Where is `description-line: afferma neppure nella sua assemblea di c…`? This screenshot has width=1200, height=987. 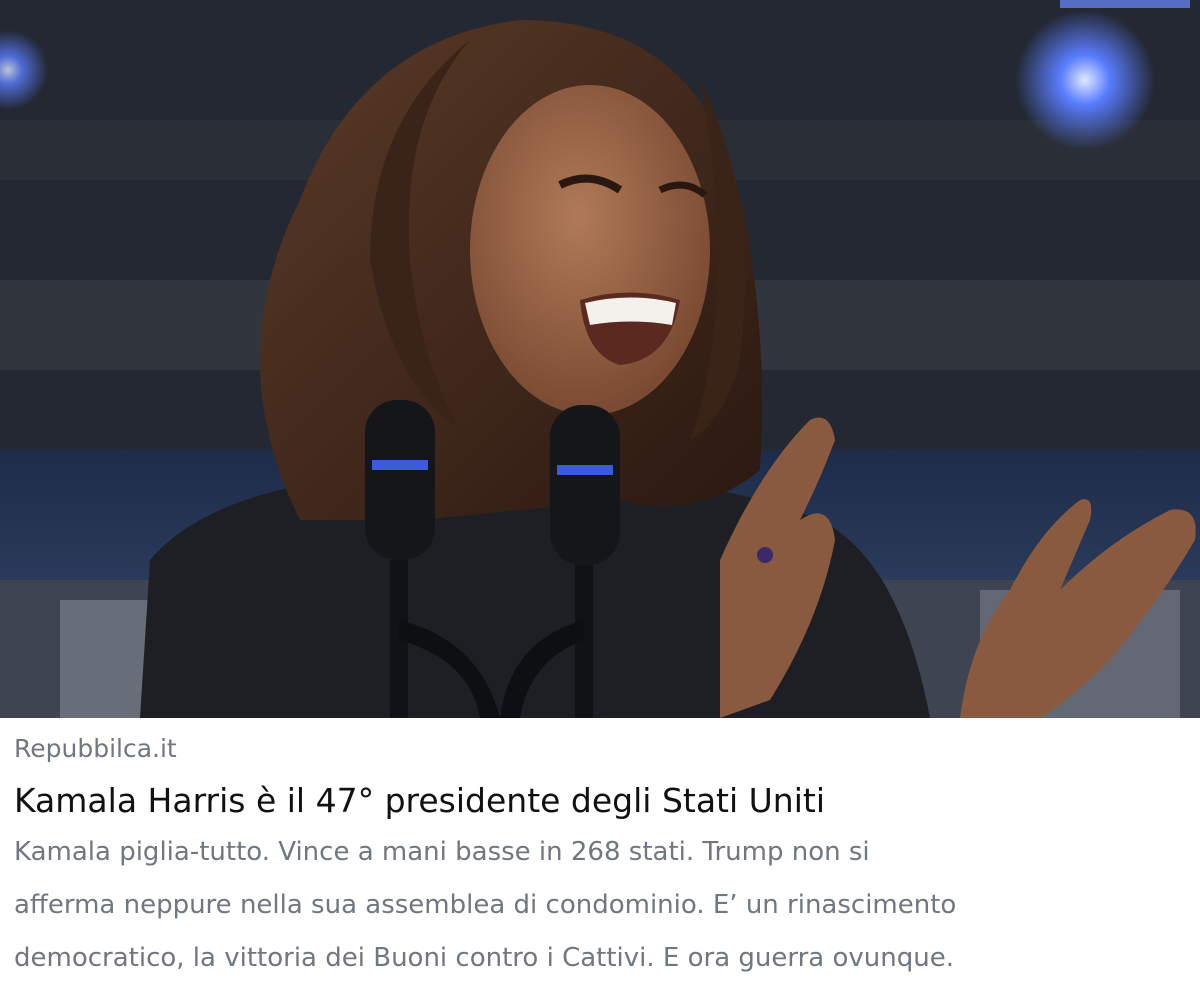 description-line: afferma neppure nella sua assemblea di c… is located at coordinates (485, 905).